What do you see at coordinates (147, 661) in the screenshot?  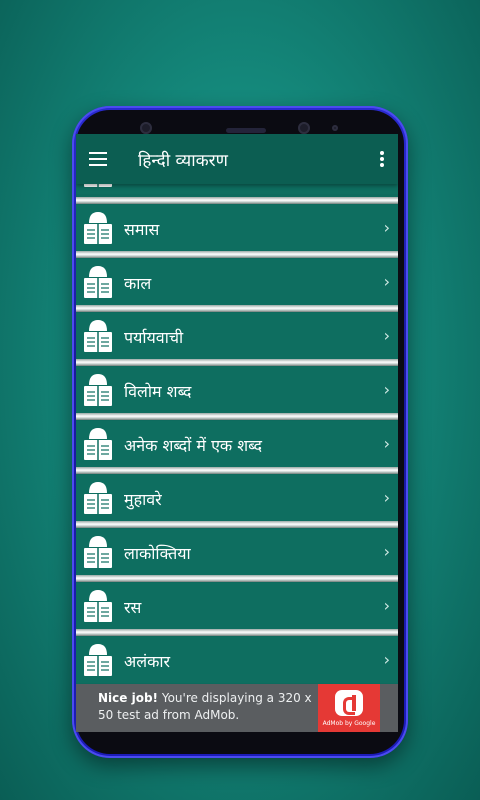 I see `list-item-label: अलंकार` at bounding box center [147, 661].